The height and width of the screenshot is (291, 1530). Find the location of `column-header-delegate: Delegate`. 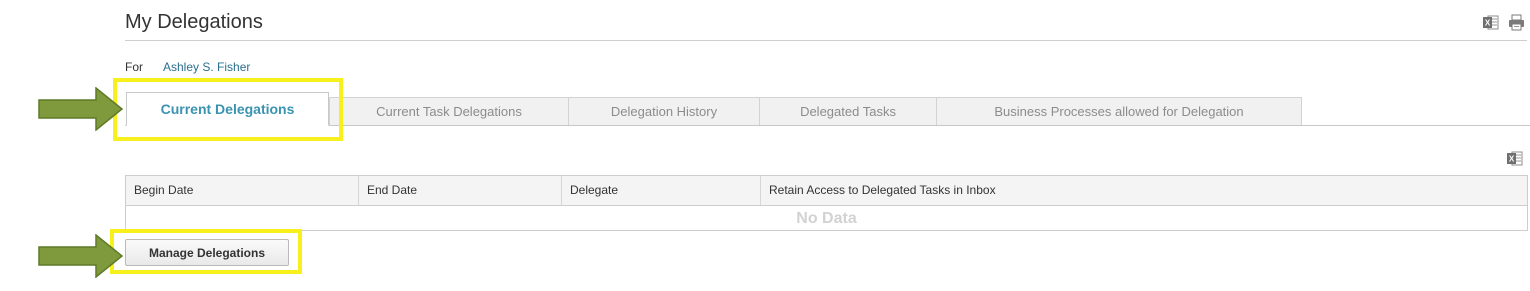

column-header-delegate: Delegate is located at coordinates (660, 190).